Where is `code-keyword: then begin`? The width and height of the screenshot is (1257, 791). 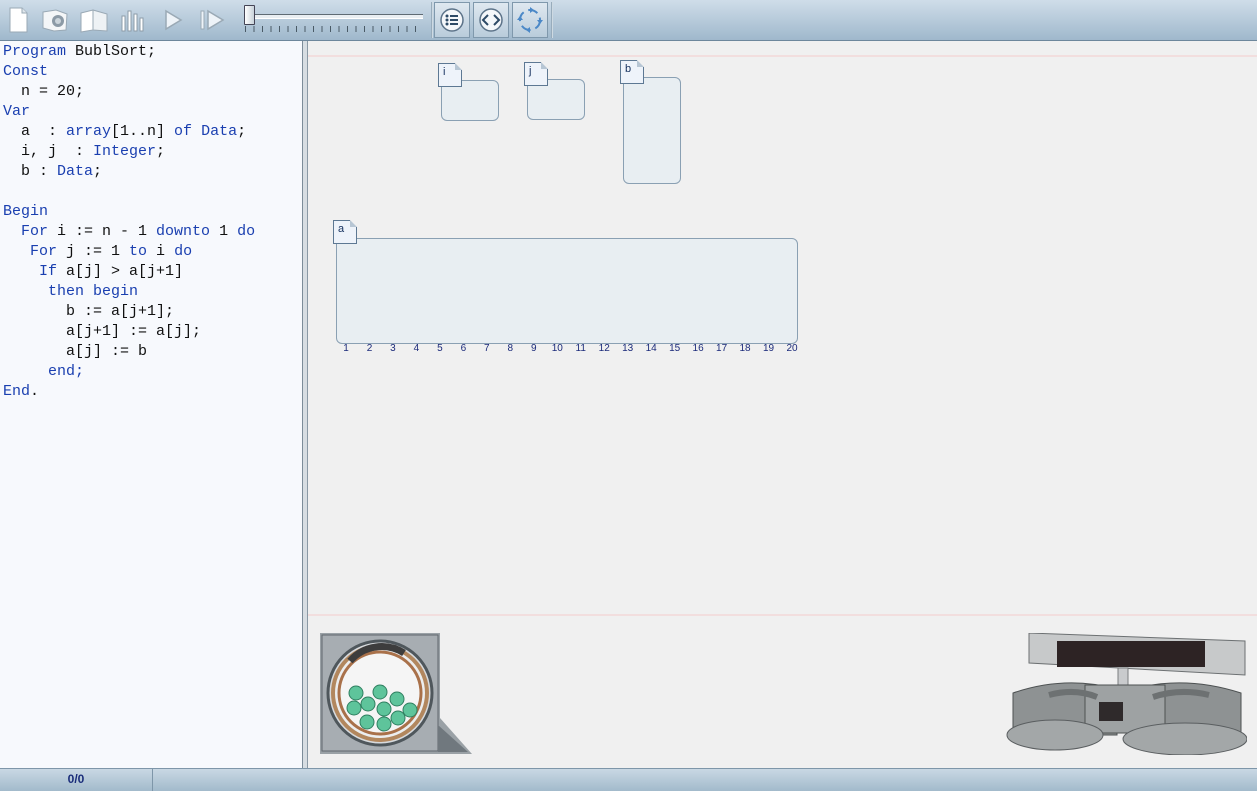 code-keyword: then begin is located at coordinates (71, 291).